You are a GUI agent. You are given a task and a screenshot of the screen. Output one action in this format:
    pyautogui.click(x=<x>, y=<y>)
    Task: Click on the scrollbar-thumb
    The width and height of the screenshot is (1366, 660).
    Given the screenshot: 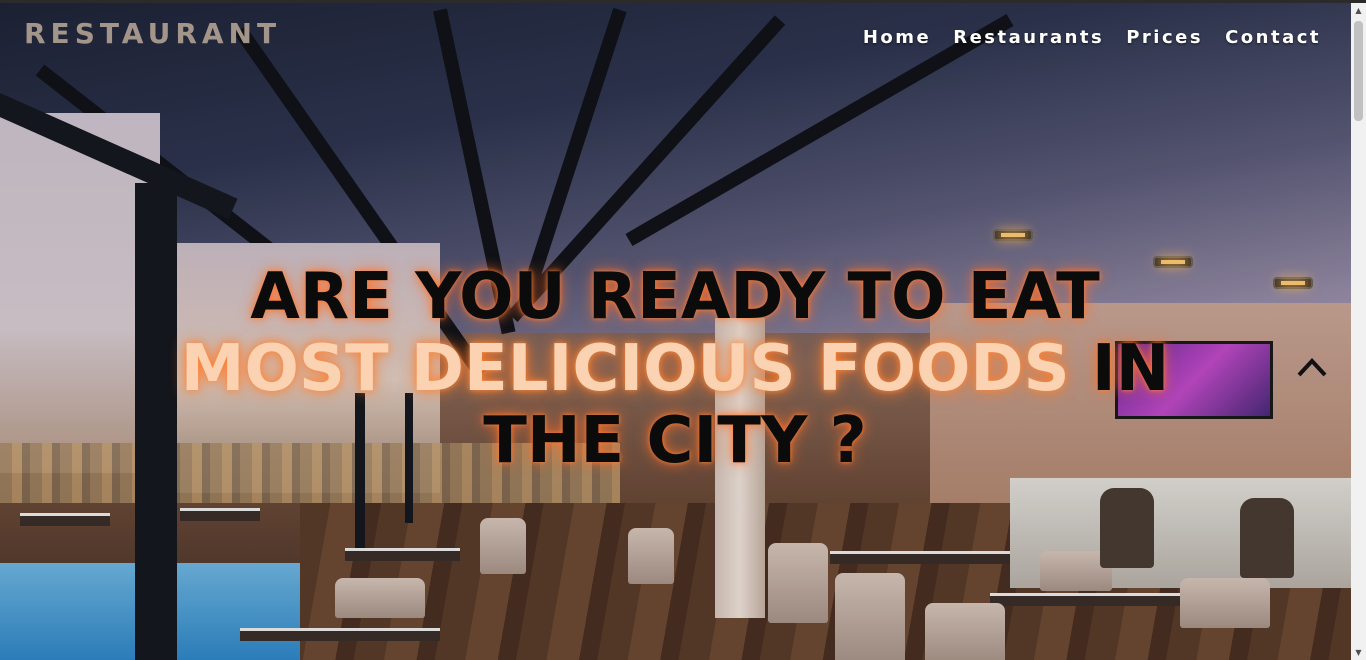 What is the action you would take?
    pyautogui.click(x=1358, y=71)
    